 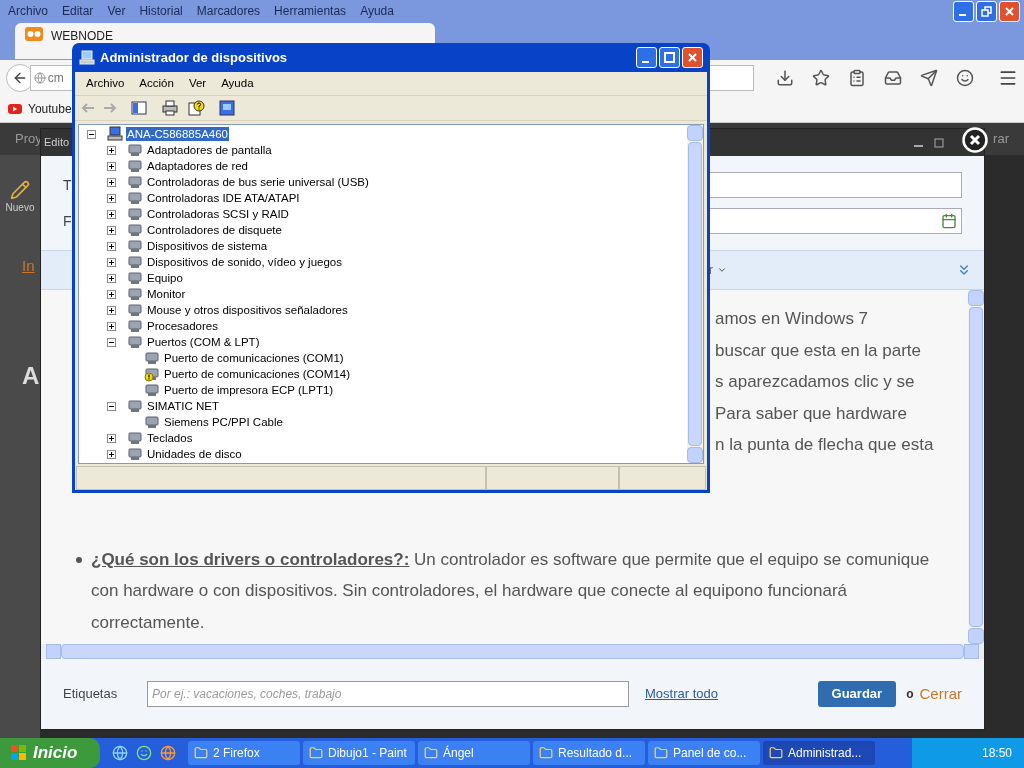 I want to click on minimize-icon, so click(x=962, y=15).